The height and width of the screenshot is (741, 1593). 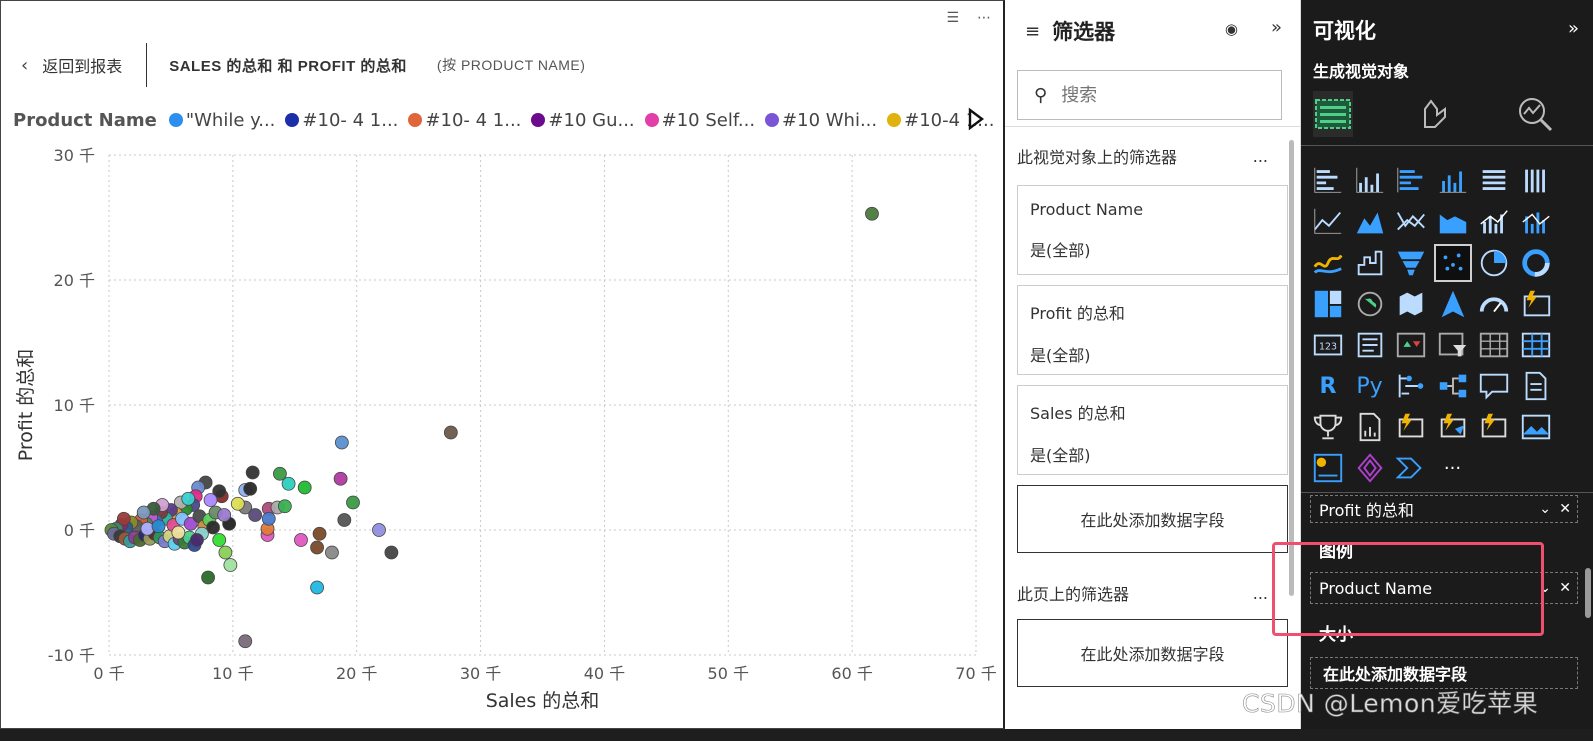 What do you see at coordinates (976, 122) in the screenshot?
I see `legend-next-icon` at bounding box center [976, 122].